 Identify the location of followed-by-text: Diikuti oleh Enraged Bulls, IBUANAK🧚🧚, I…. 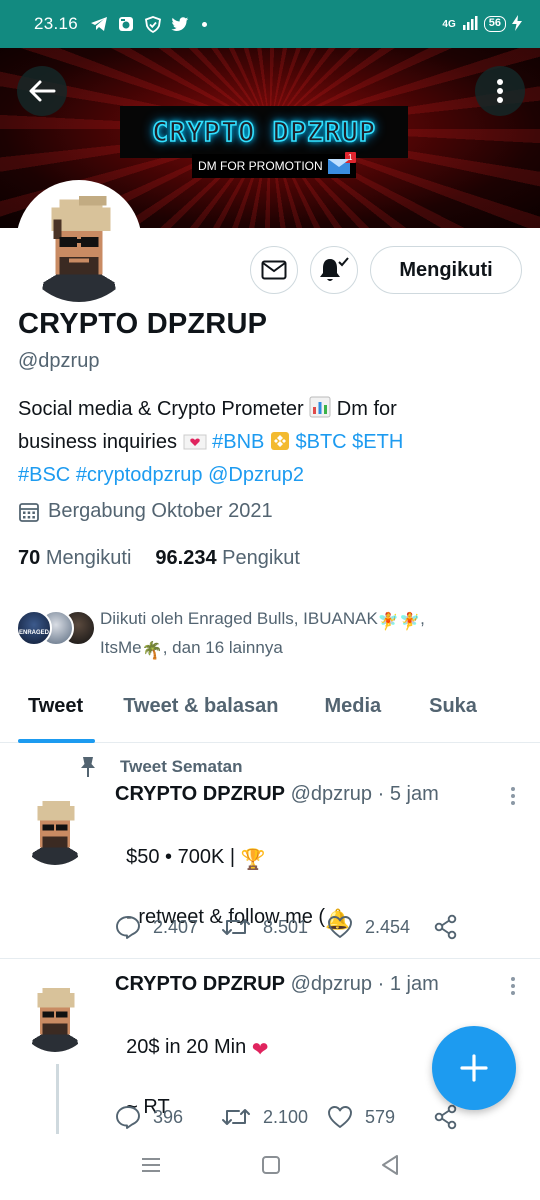
(300, 635).